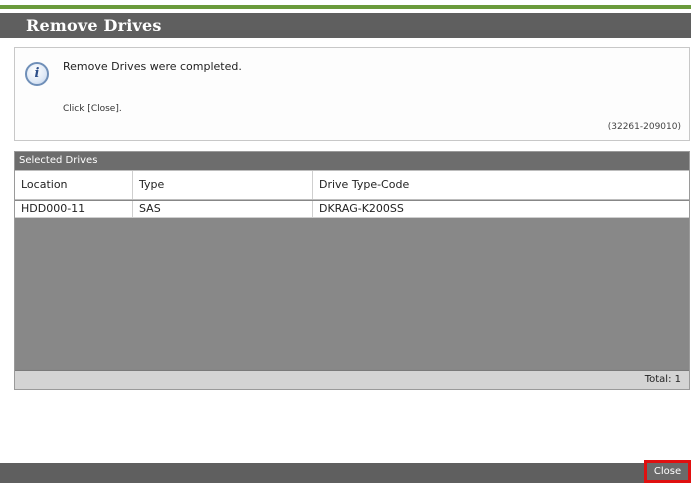 The width and height of the screenshot is (691, 483). I want to click on message-code: (32261-209010), so click(644, 127).